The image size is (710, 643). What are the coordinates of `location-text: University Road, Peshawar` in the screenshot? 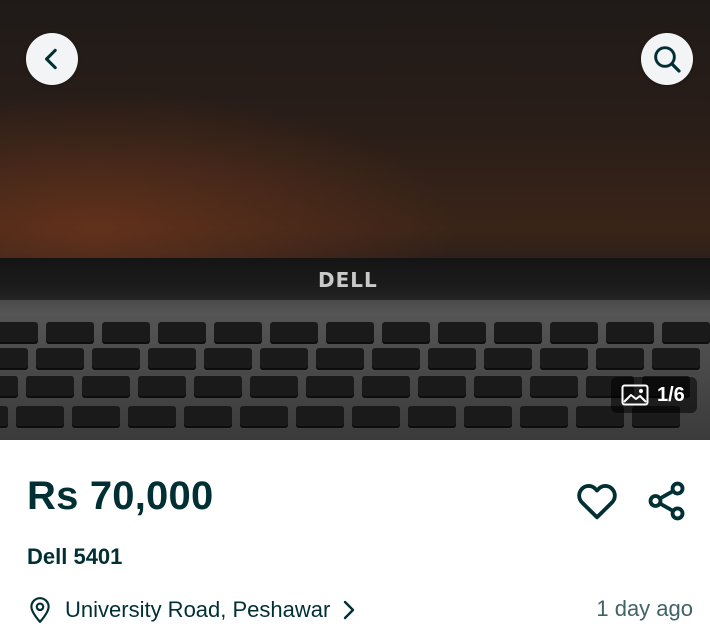 It's located at (198, 609).